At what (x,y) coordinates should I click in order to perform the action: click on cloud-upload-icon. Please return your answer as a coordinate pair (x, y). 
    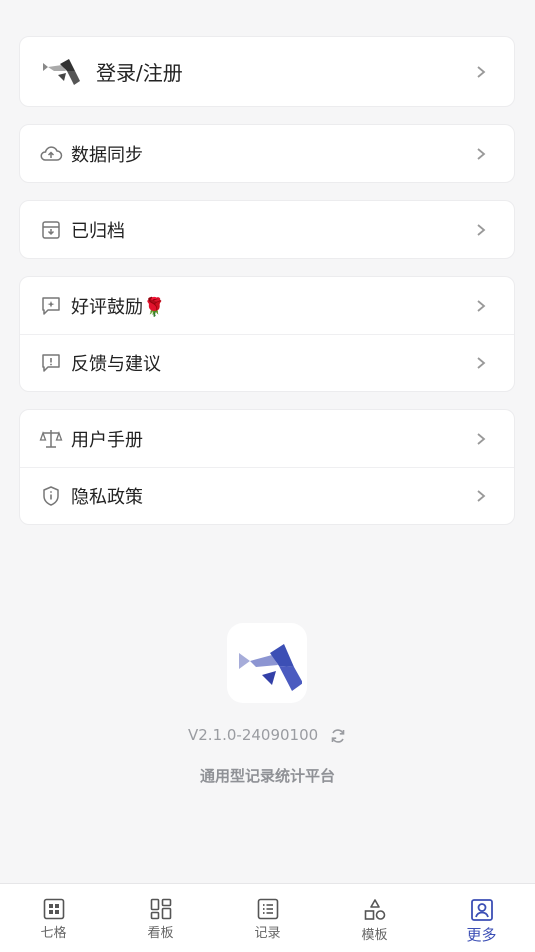
    Looking at the image, I should click on (51, 154).